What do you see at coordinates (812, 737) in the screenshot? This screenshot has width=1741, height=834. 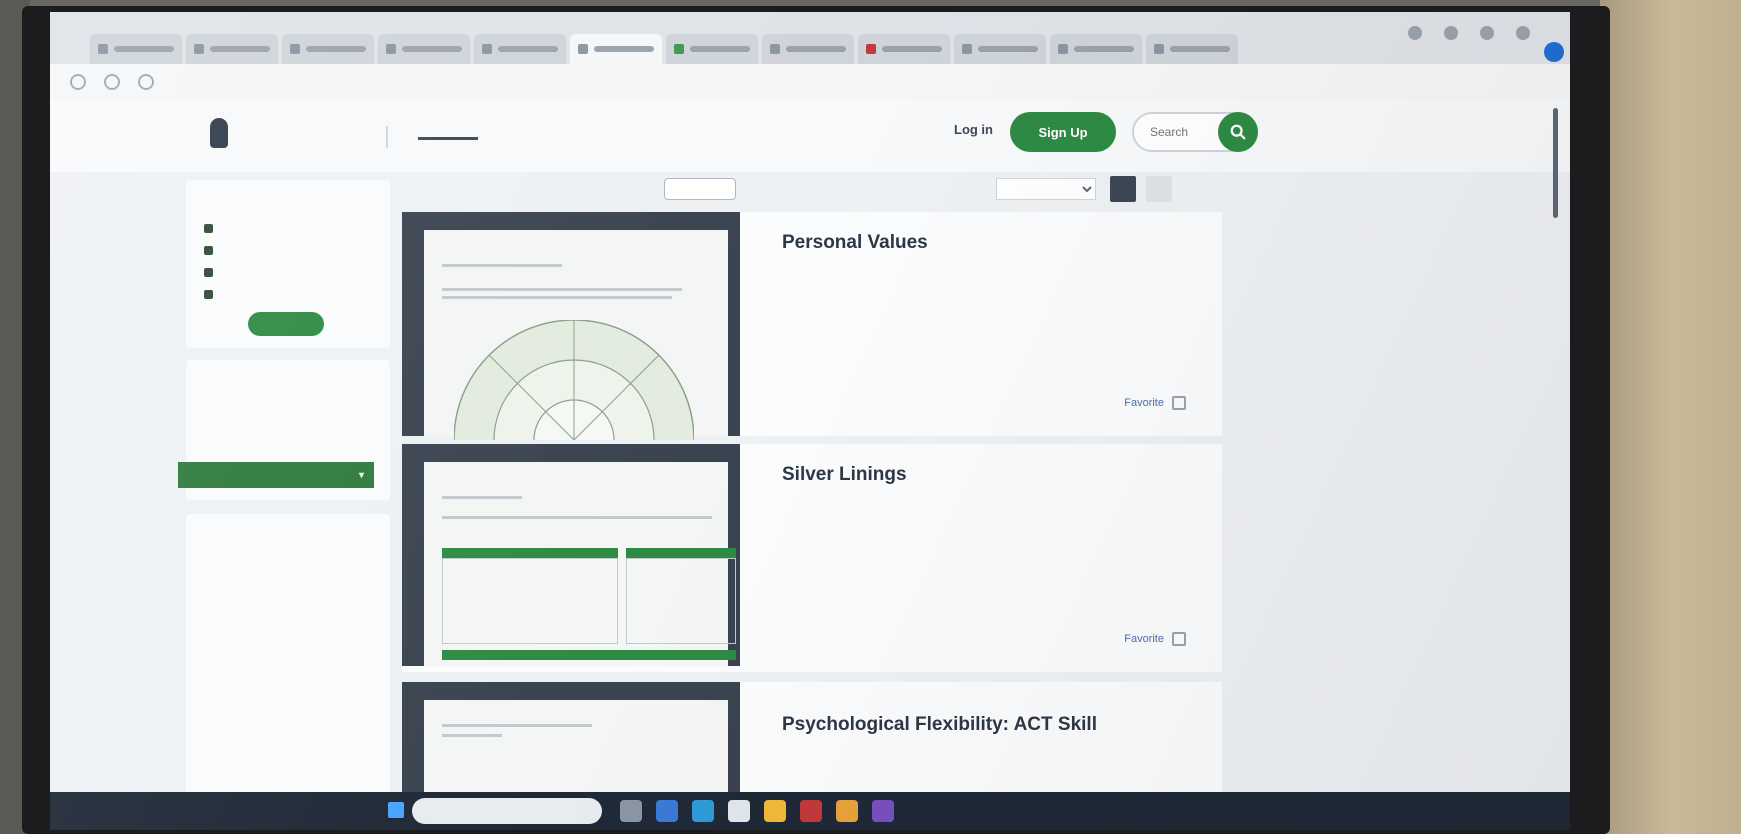 I see `result-card: Psychological Flexibility: ACT Skill` at bounding box center [812, 737].